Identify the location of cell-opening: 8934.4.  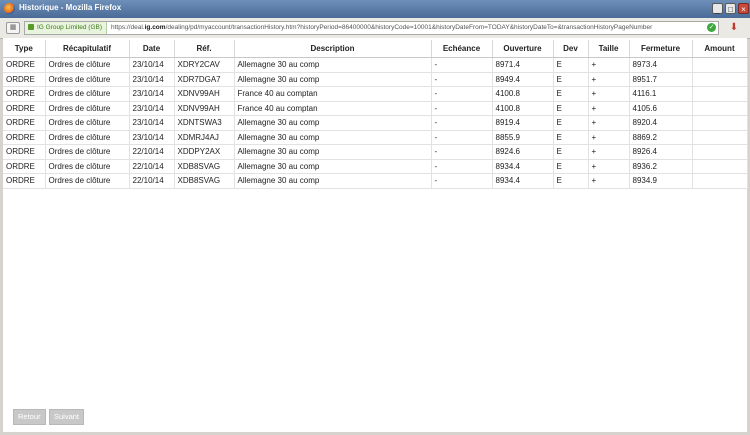
(523, 166).